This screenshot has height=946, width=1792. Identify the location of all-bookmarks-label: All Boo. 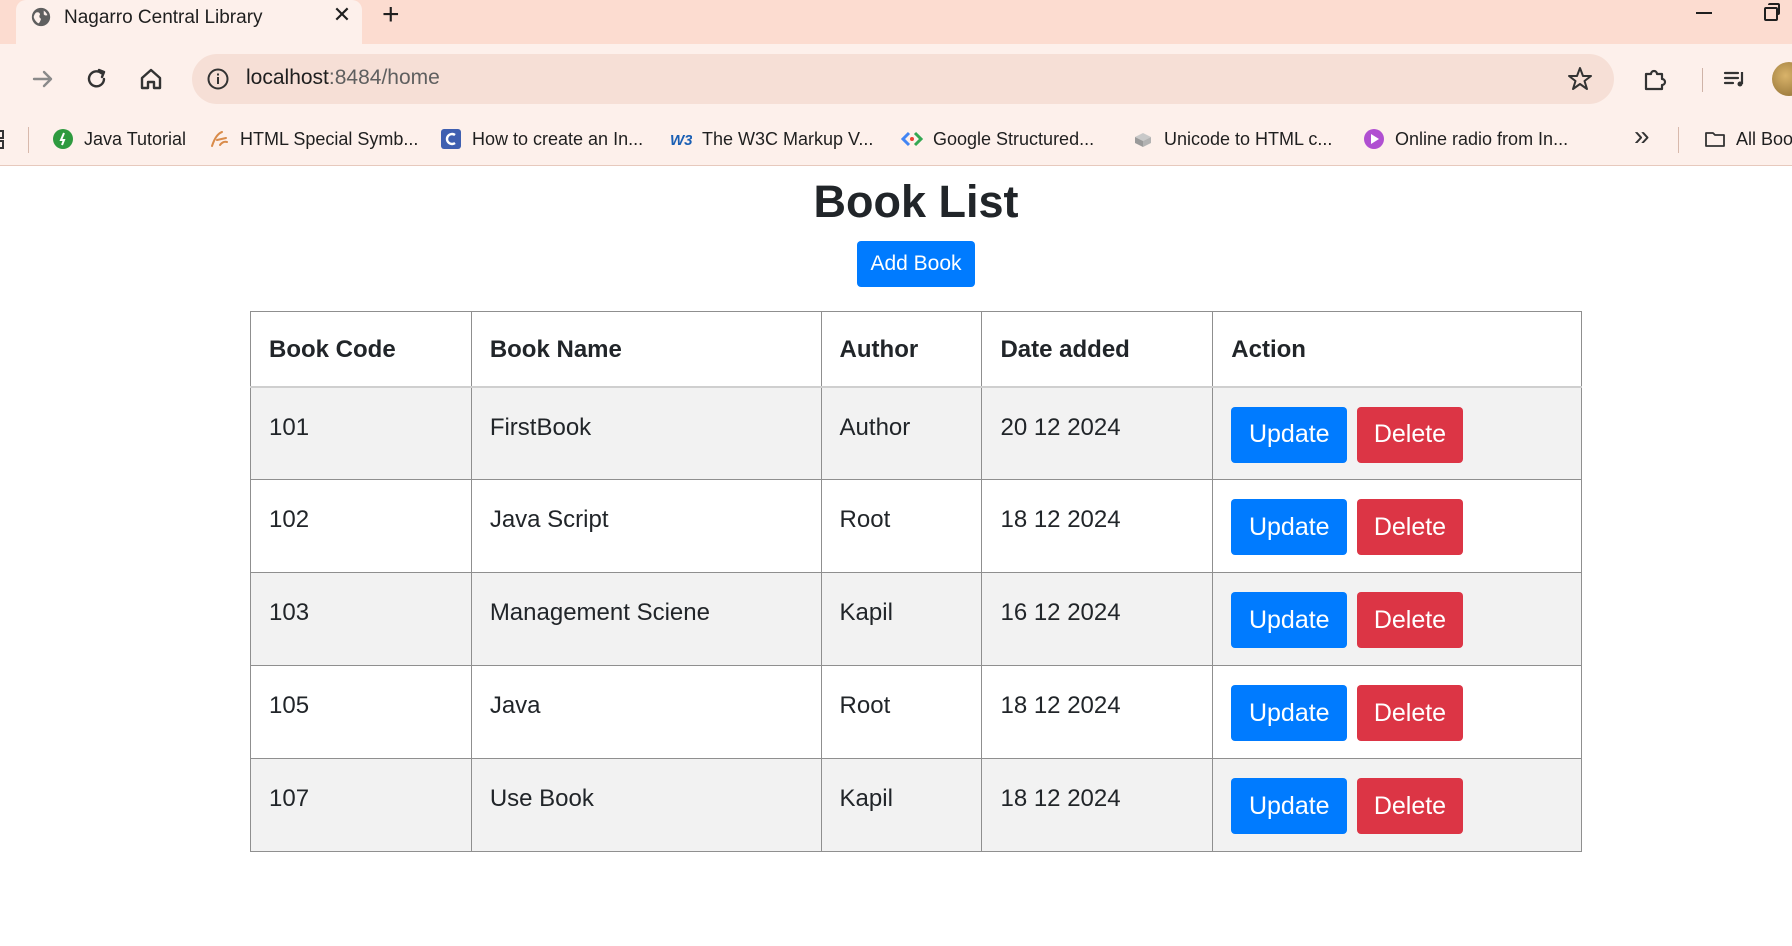
(1764, 138).